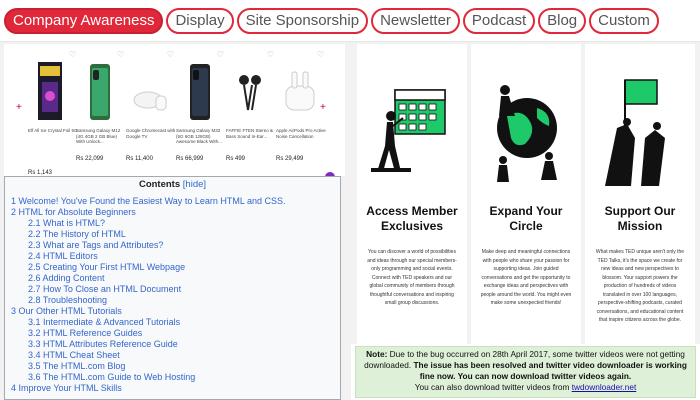 The image size is (700, 400). What do you see at coordinates (200, 20) in the screenshot?
I see `tab-display: Display` at bounding box center [200, 20].